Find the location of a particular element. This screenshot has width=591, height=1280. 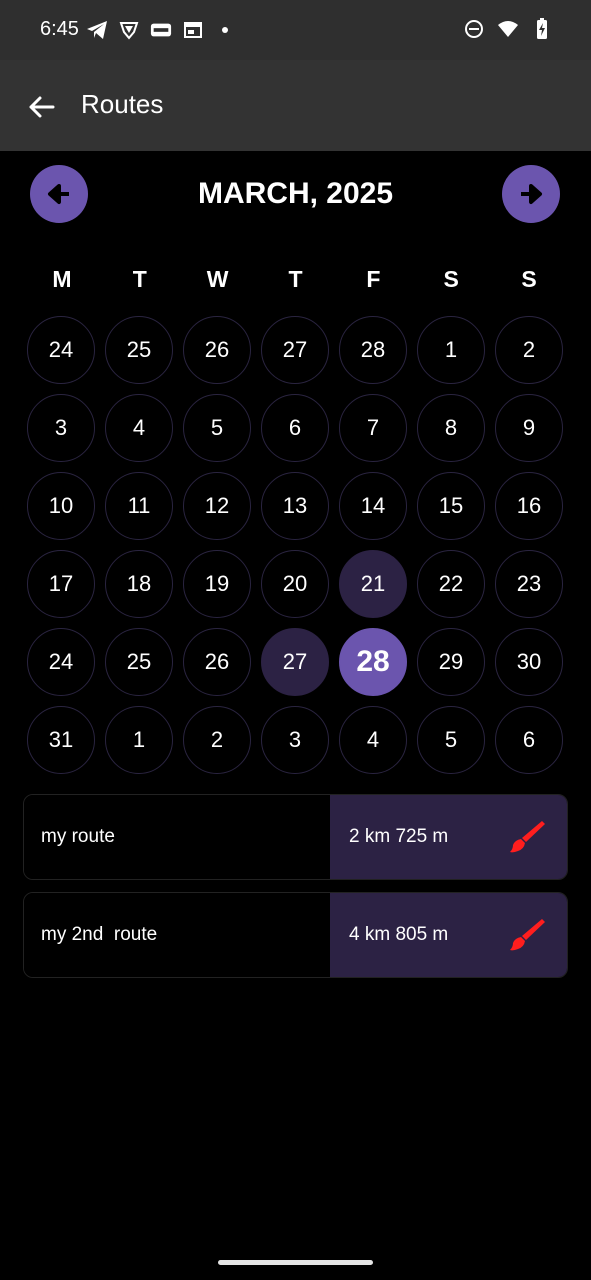

calendar-day: 10 is located at coordinates (61, 506).